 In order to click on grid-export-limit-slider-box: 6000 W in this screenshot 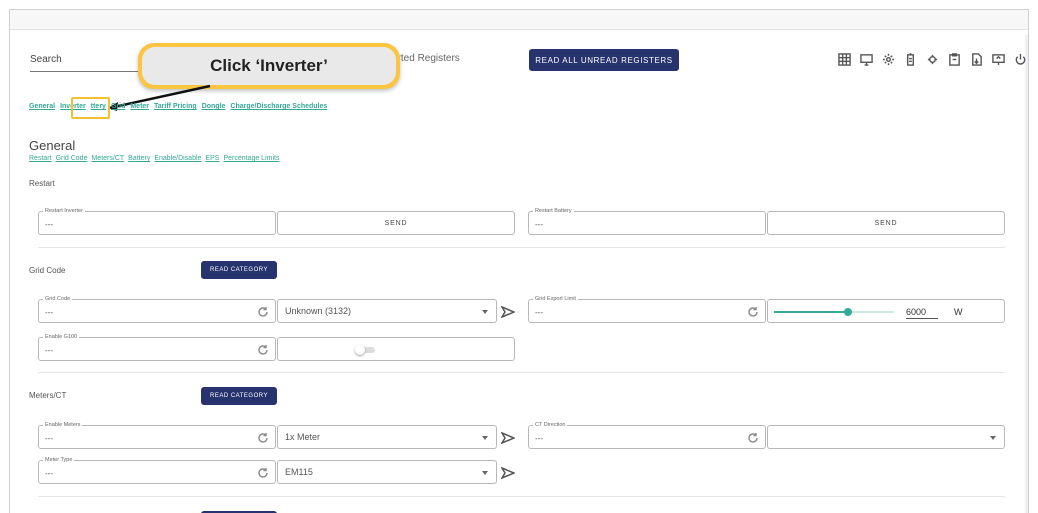, I will do `click(886, 311)`.